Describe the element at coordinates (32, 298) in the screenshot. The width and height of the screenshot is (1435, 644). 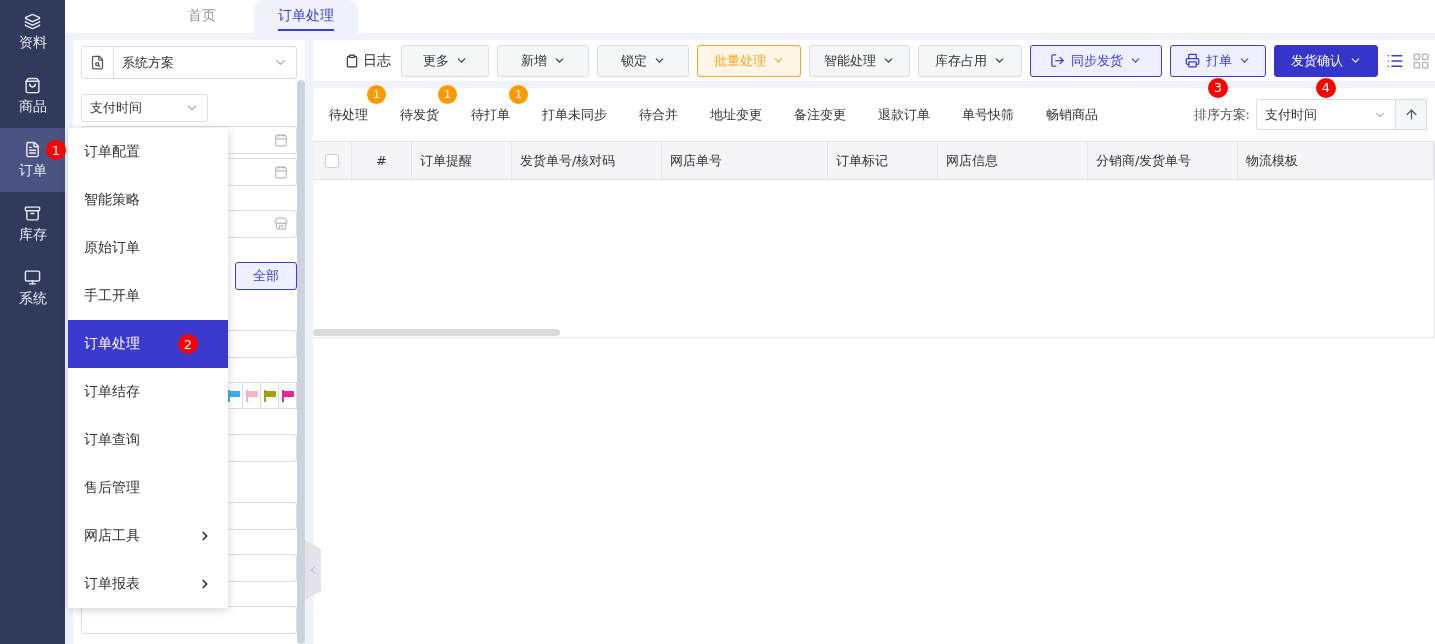
I see `nav-label: 系统` at that location.